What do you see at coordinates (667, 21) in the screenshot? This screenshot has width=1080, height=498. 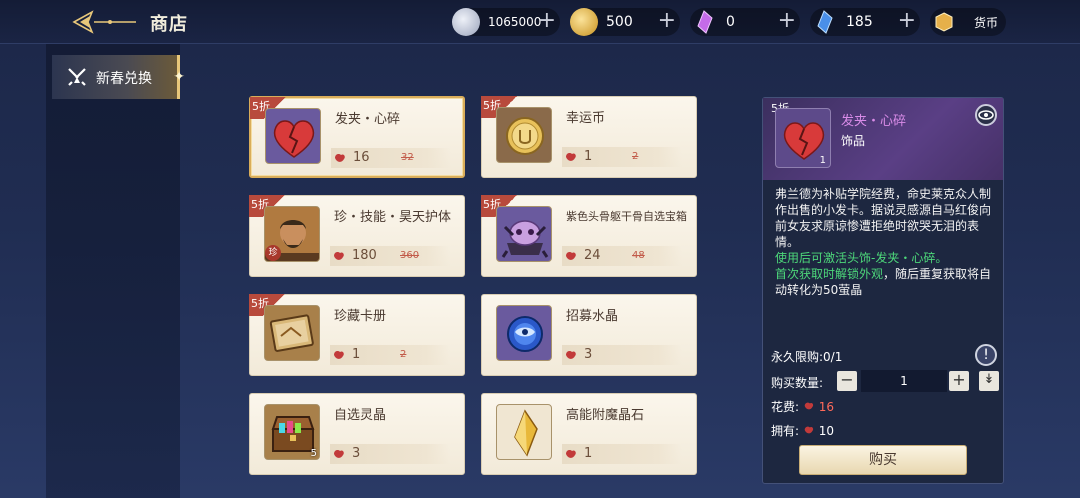 I see `add-gold-button: +` at bounding box center [667, 21].